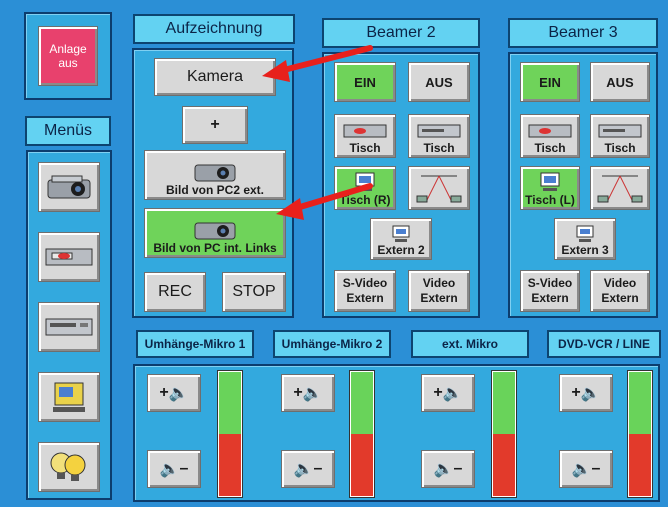 The image size is (668, 507). I want to click on beamer2-video-button: Video Extern, so click(439, 291).